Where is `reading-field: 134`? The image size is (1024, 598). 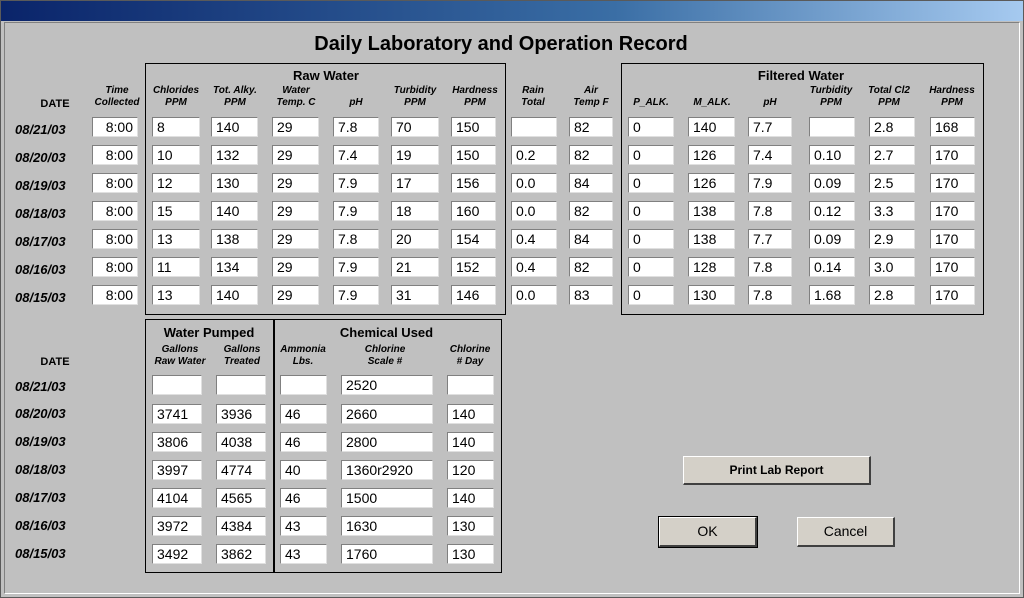
reading-field: 134 is located at coordinates (234, 267).